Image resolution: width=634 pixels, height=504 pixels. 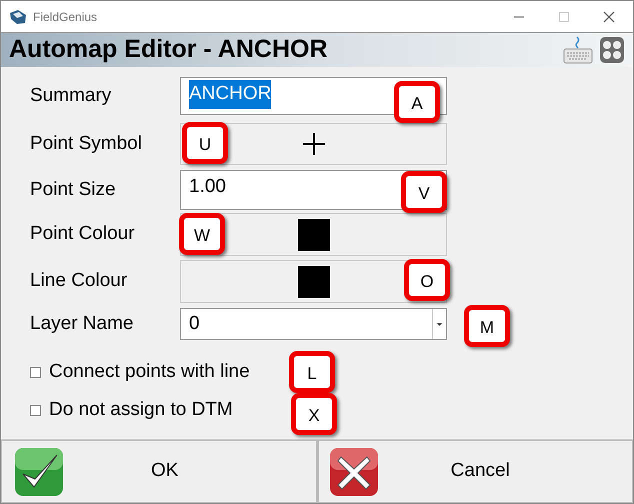 What do you see at coordinates (73, 190) in the screenshot?
I see `field-label: Point Size` at bounding box center [73, 190].